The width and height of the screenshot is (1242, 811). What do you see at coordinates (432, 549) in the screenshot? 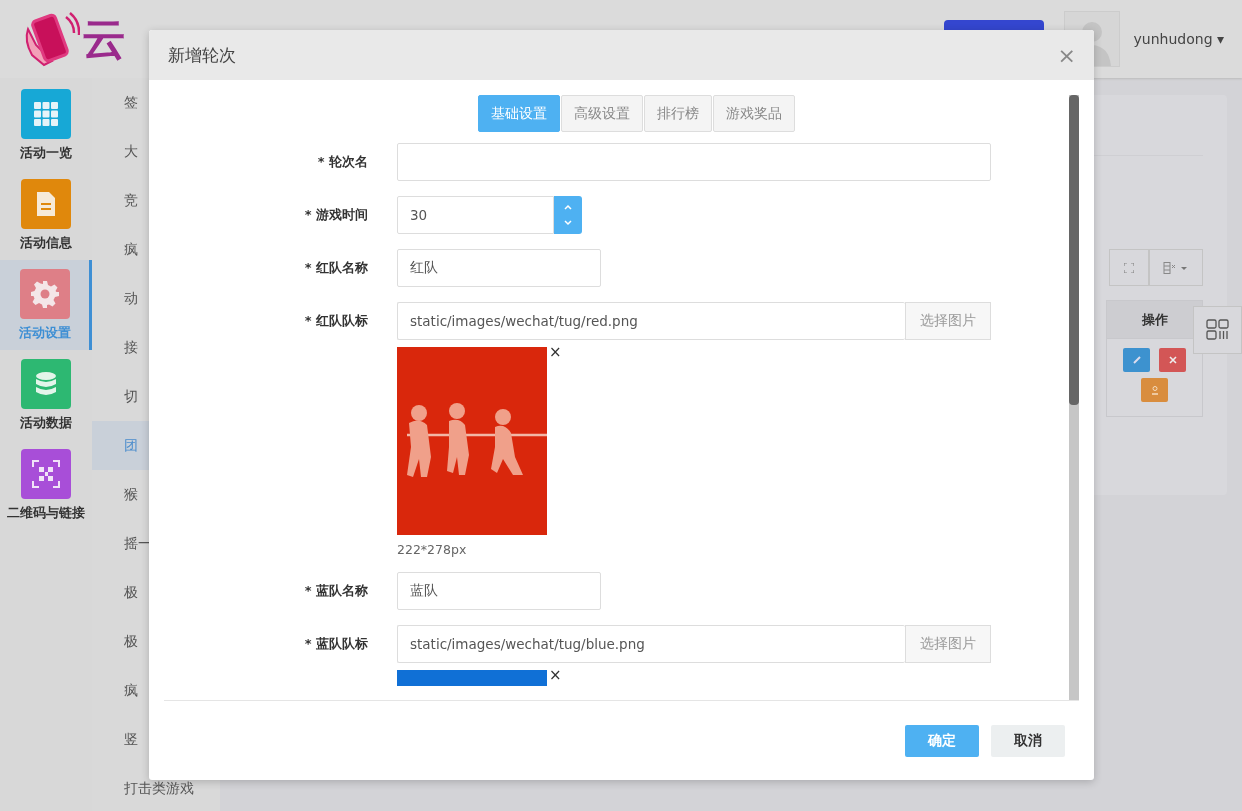
I see `image-size-note: 222*278px` at bounding box center [432, 549].